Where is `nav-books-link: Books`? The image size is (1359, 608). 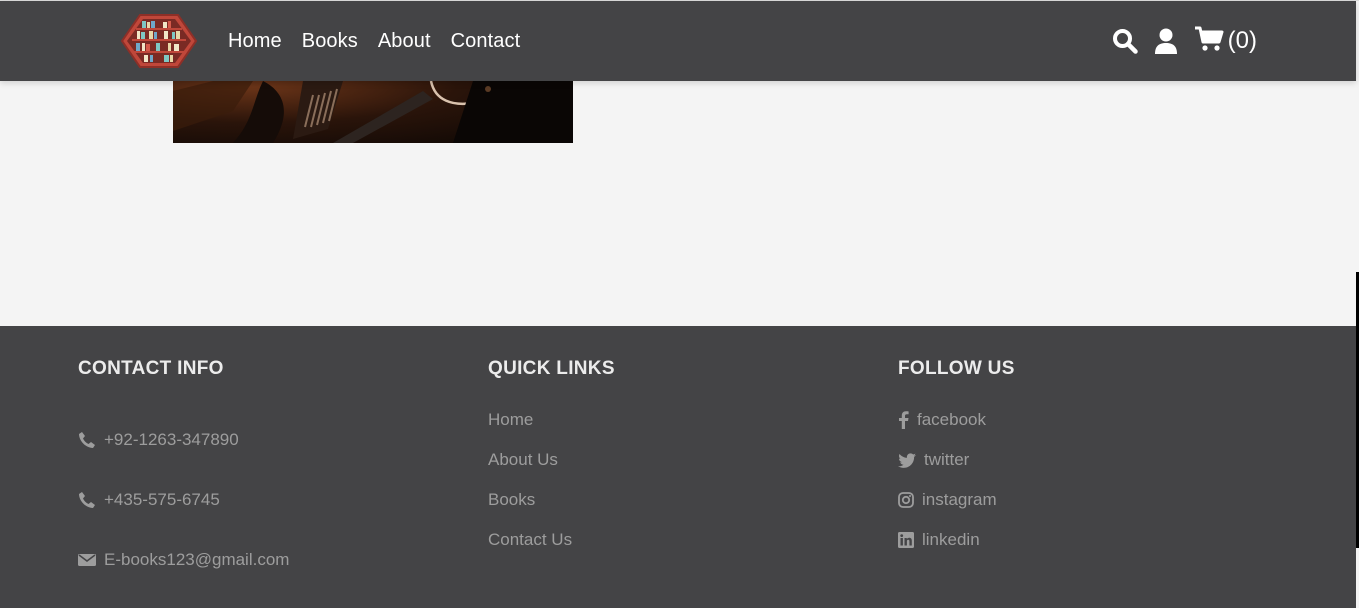
nav-books-link: Books is located at coordinates (330, 41).